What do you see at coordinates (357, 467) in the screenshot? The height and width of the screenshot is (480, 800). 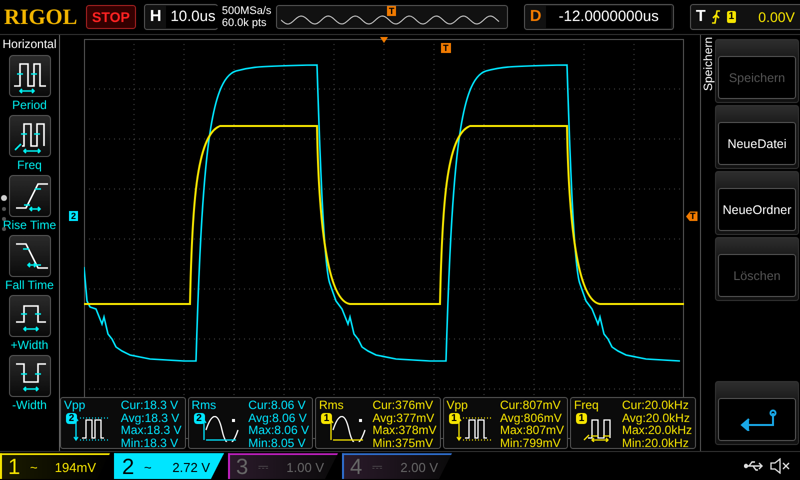 I see `channel-number: 4` at bounding box center [357, 467].